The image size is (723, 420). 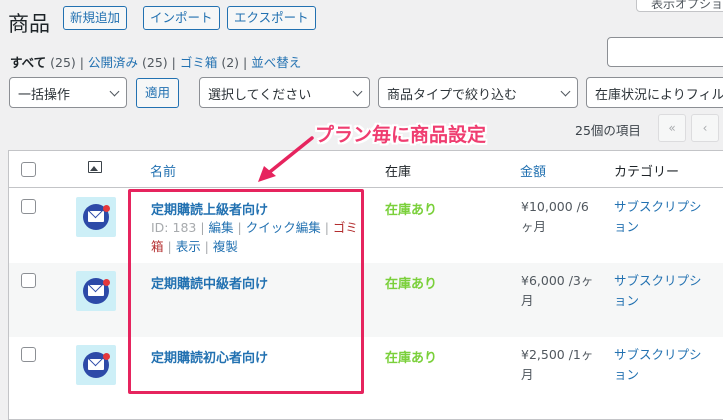 What do you see at coordinates (647, 172) in the screenshot?
I see `column-category-header: カテゴリー` at bounding box center [647, 172].